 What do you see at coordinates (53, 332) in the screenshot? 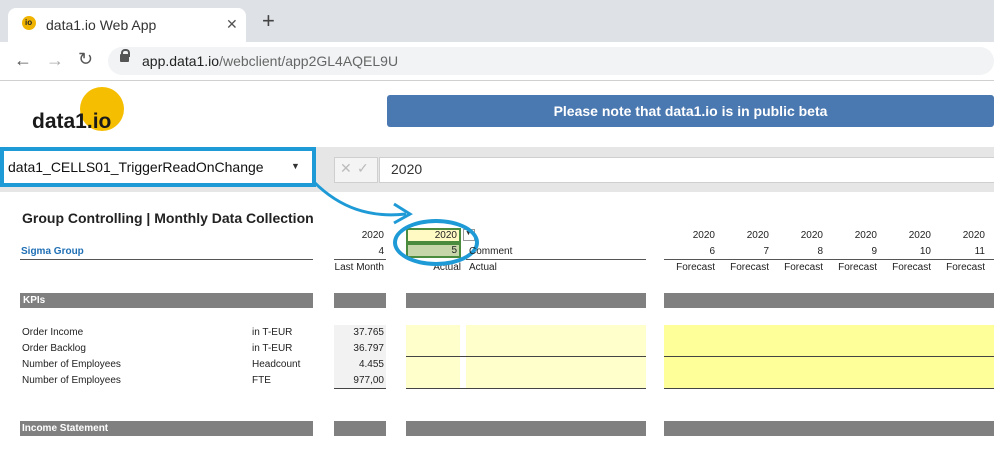
I see `row-name: Order Income` at bounding box center [53, 332].